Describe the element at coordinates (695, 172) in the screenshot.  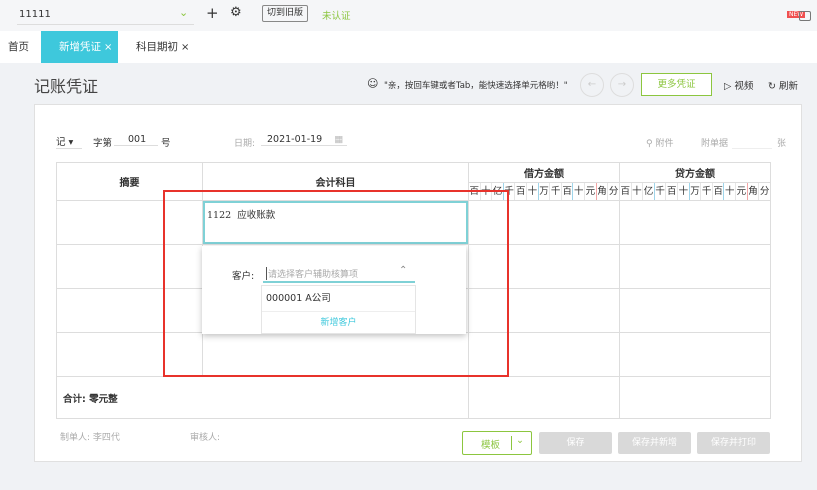
I see `credit-header: 贷方金额` at that location.